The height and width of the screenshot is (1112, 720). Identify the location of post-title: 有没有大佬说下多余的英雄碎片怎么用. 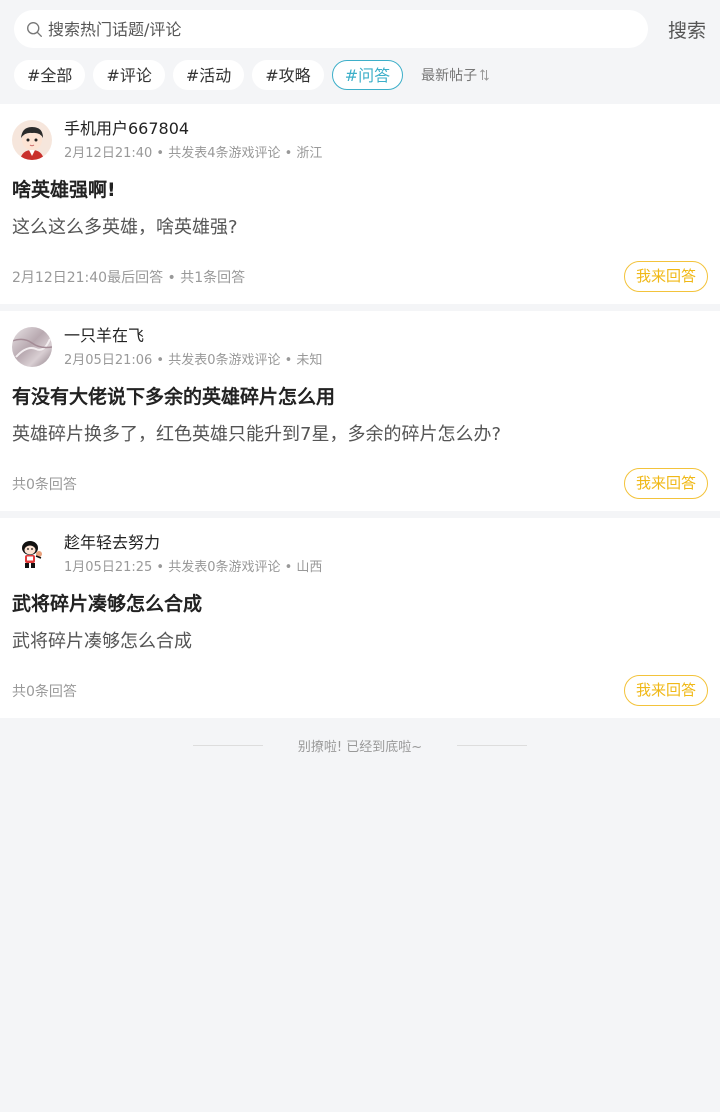
(360, 397).